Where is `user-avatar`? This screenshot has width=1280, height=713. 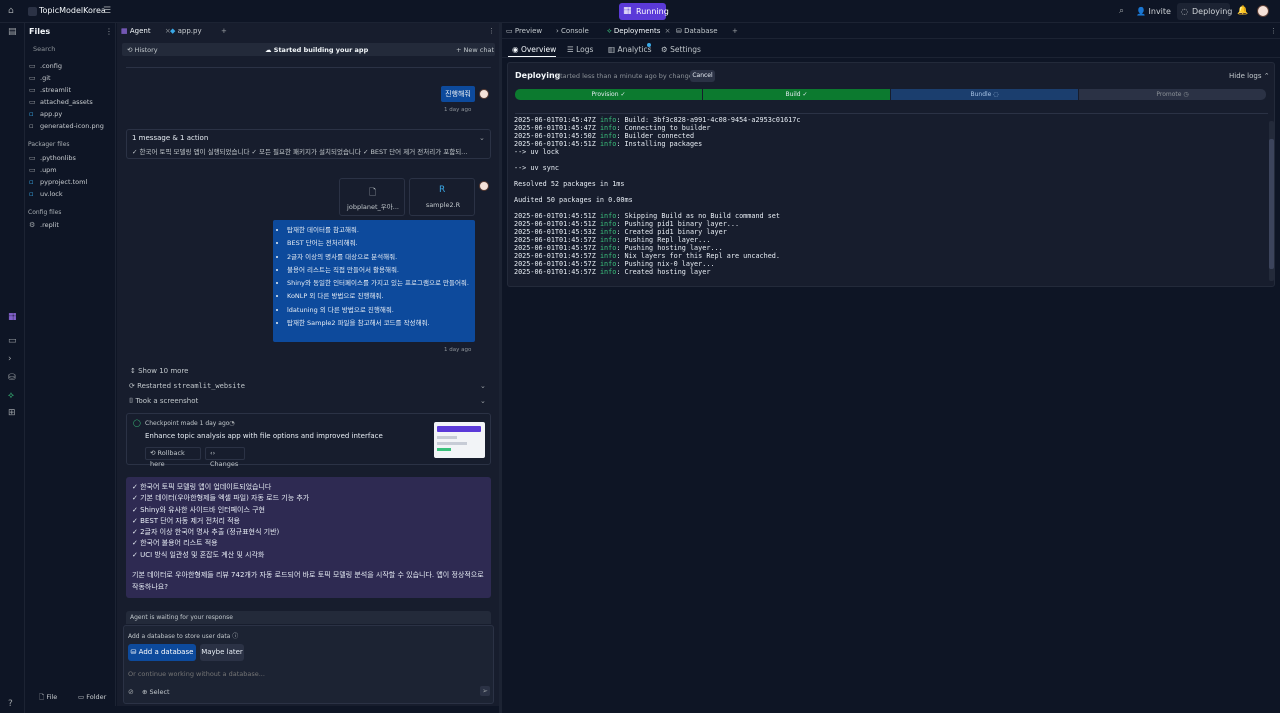
user-avatar is located at coordinates (1263, 11).